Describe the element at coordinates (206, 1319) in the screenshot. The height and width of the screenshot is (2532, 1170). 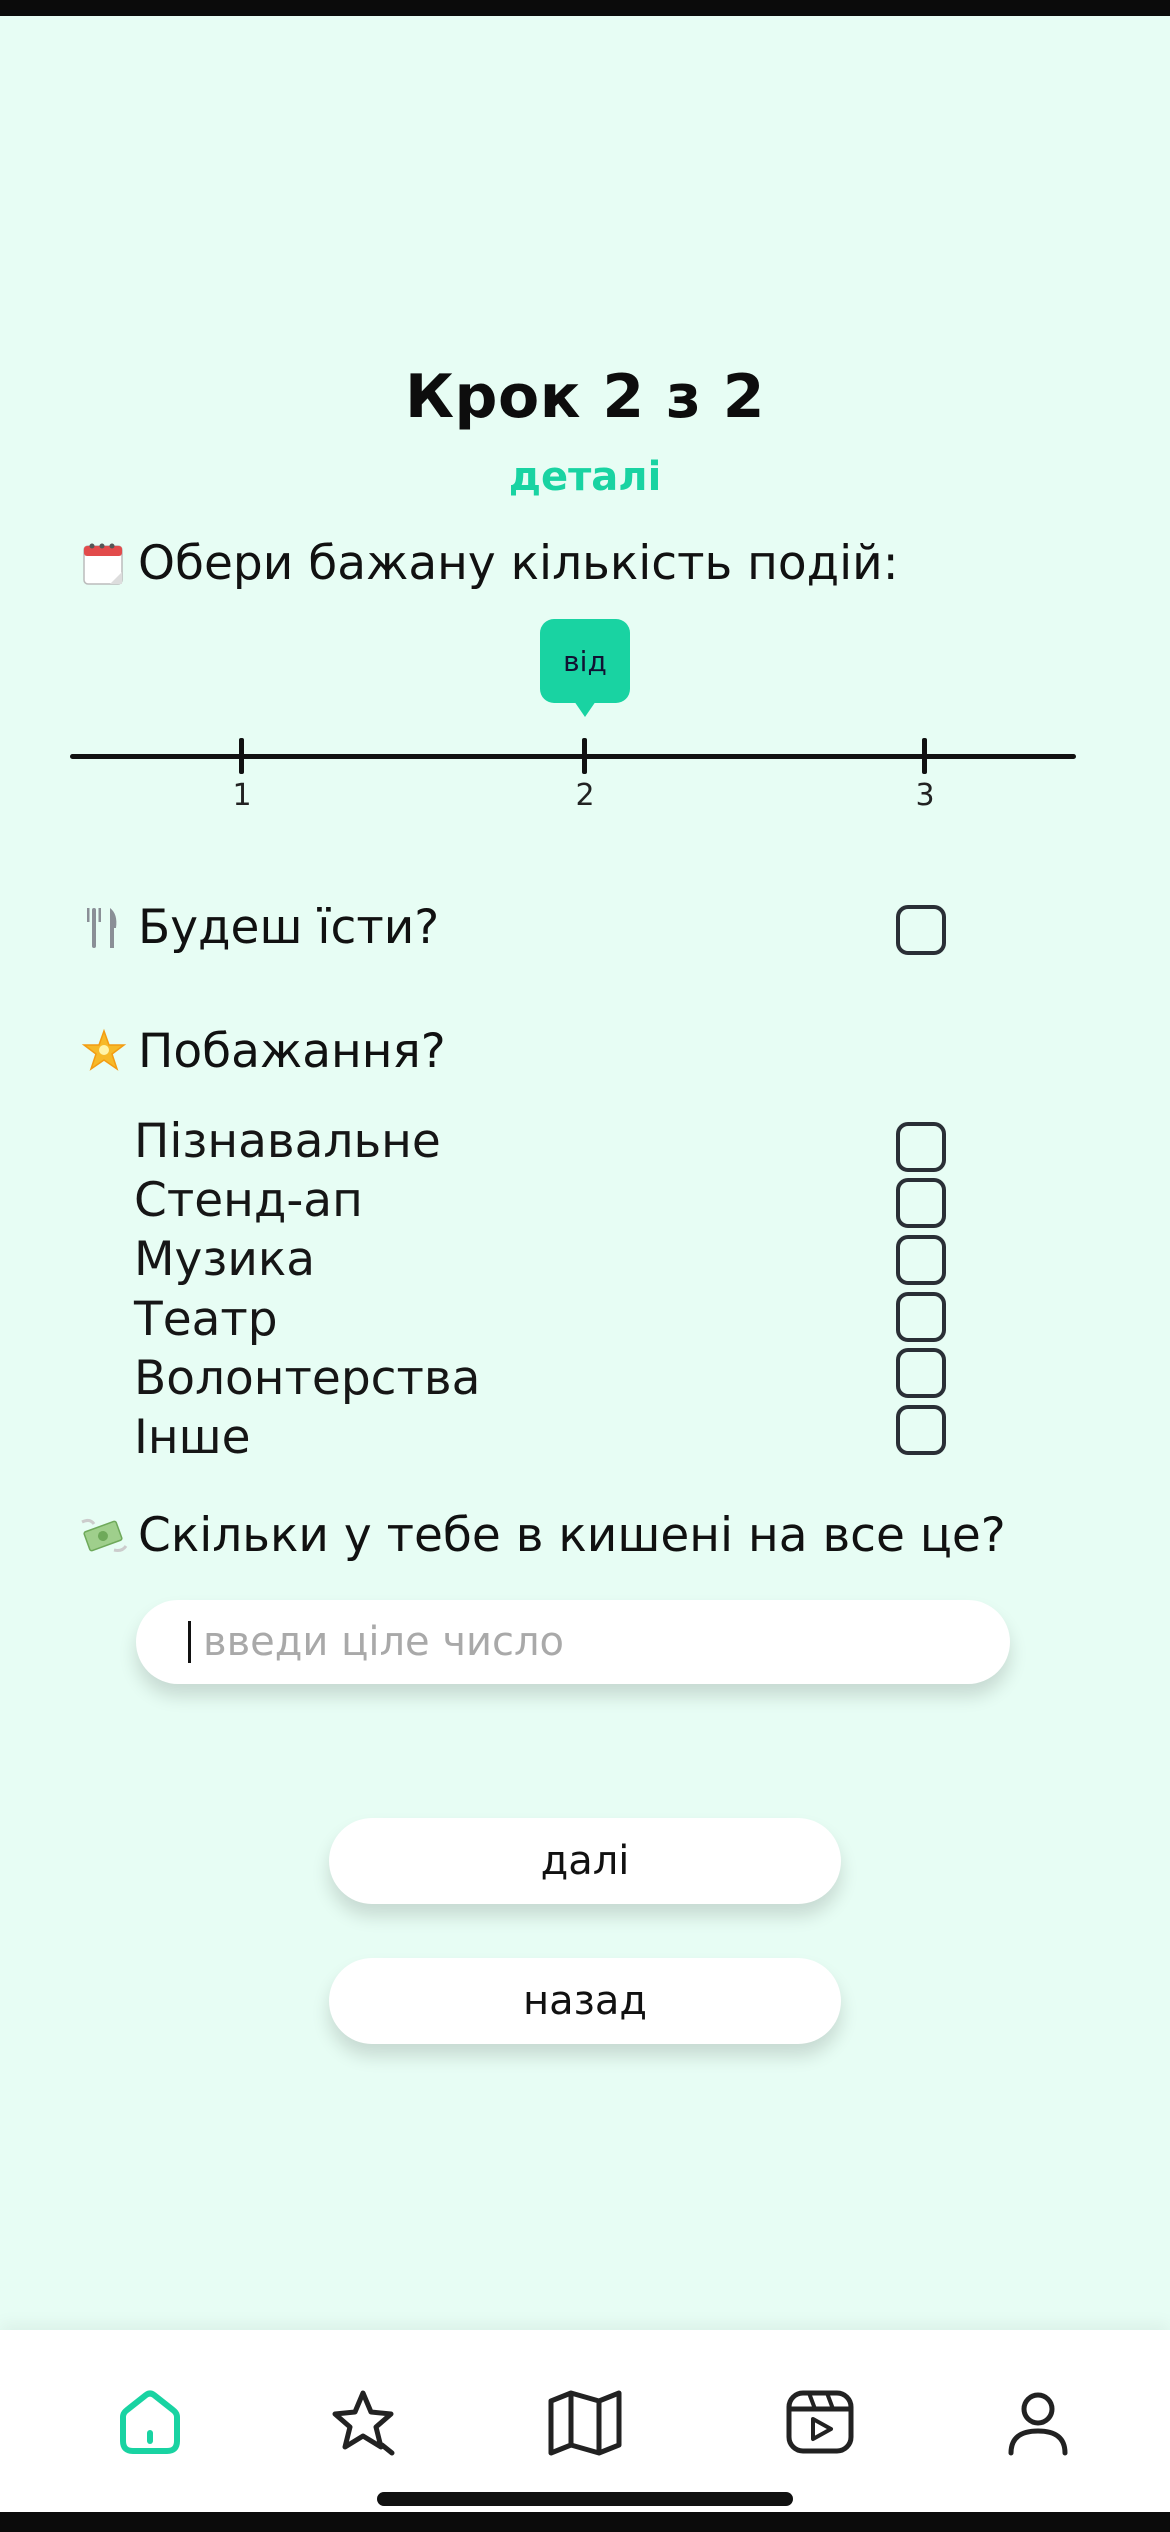
I see `wish-option-label: Театр` at that location.